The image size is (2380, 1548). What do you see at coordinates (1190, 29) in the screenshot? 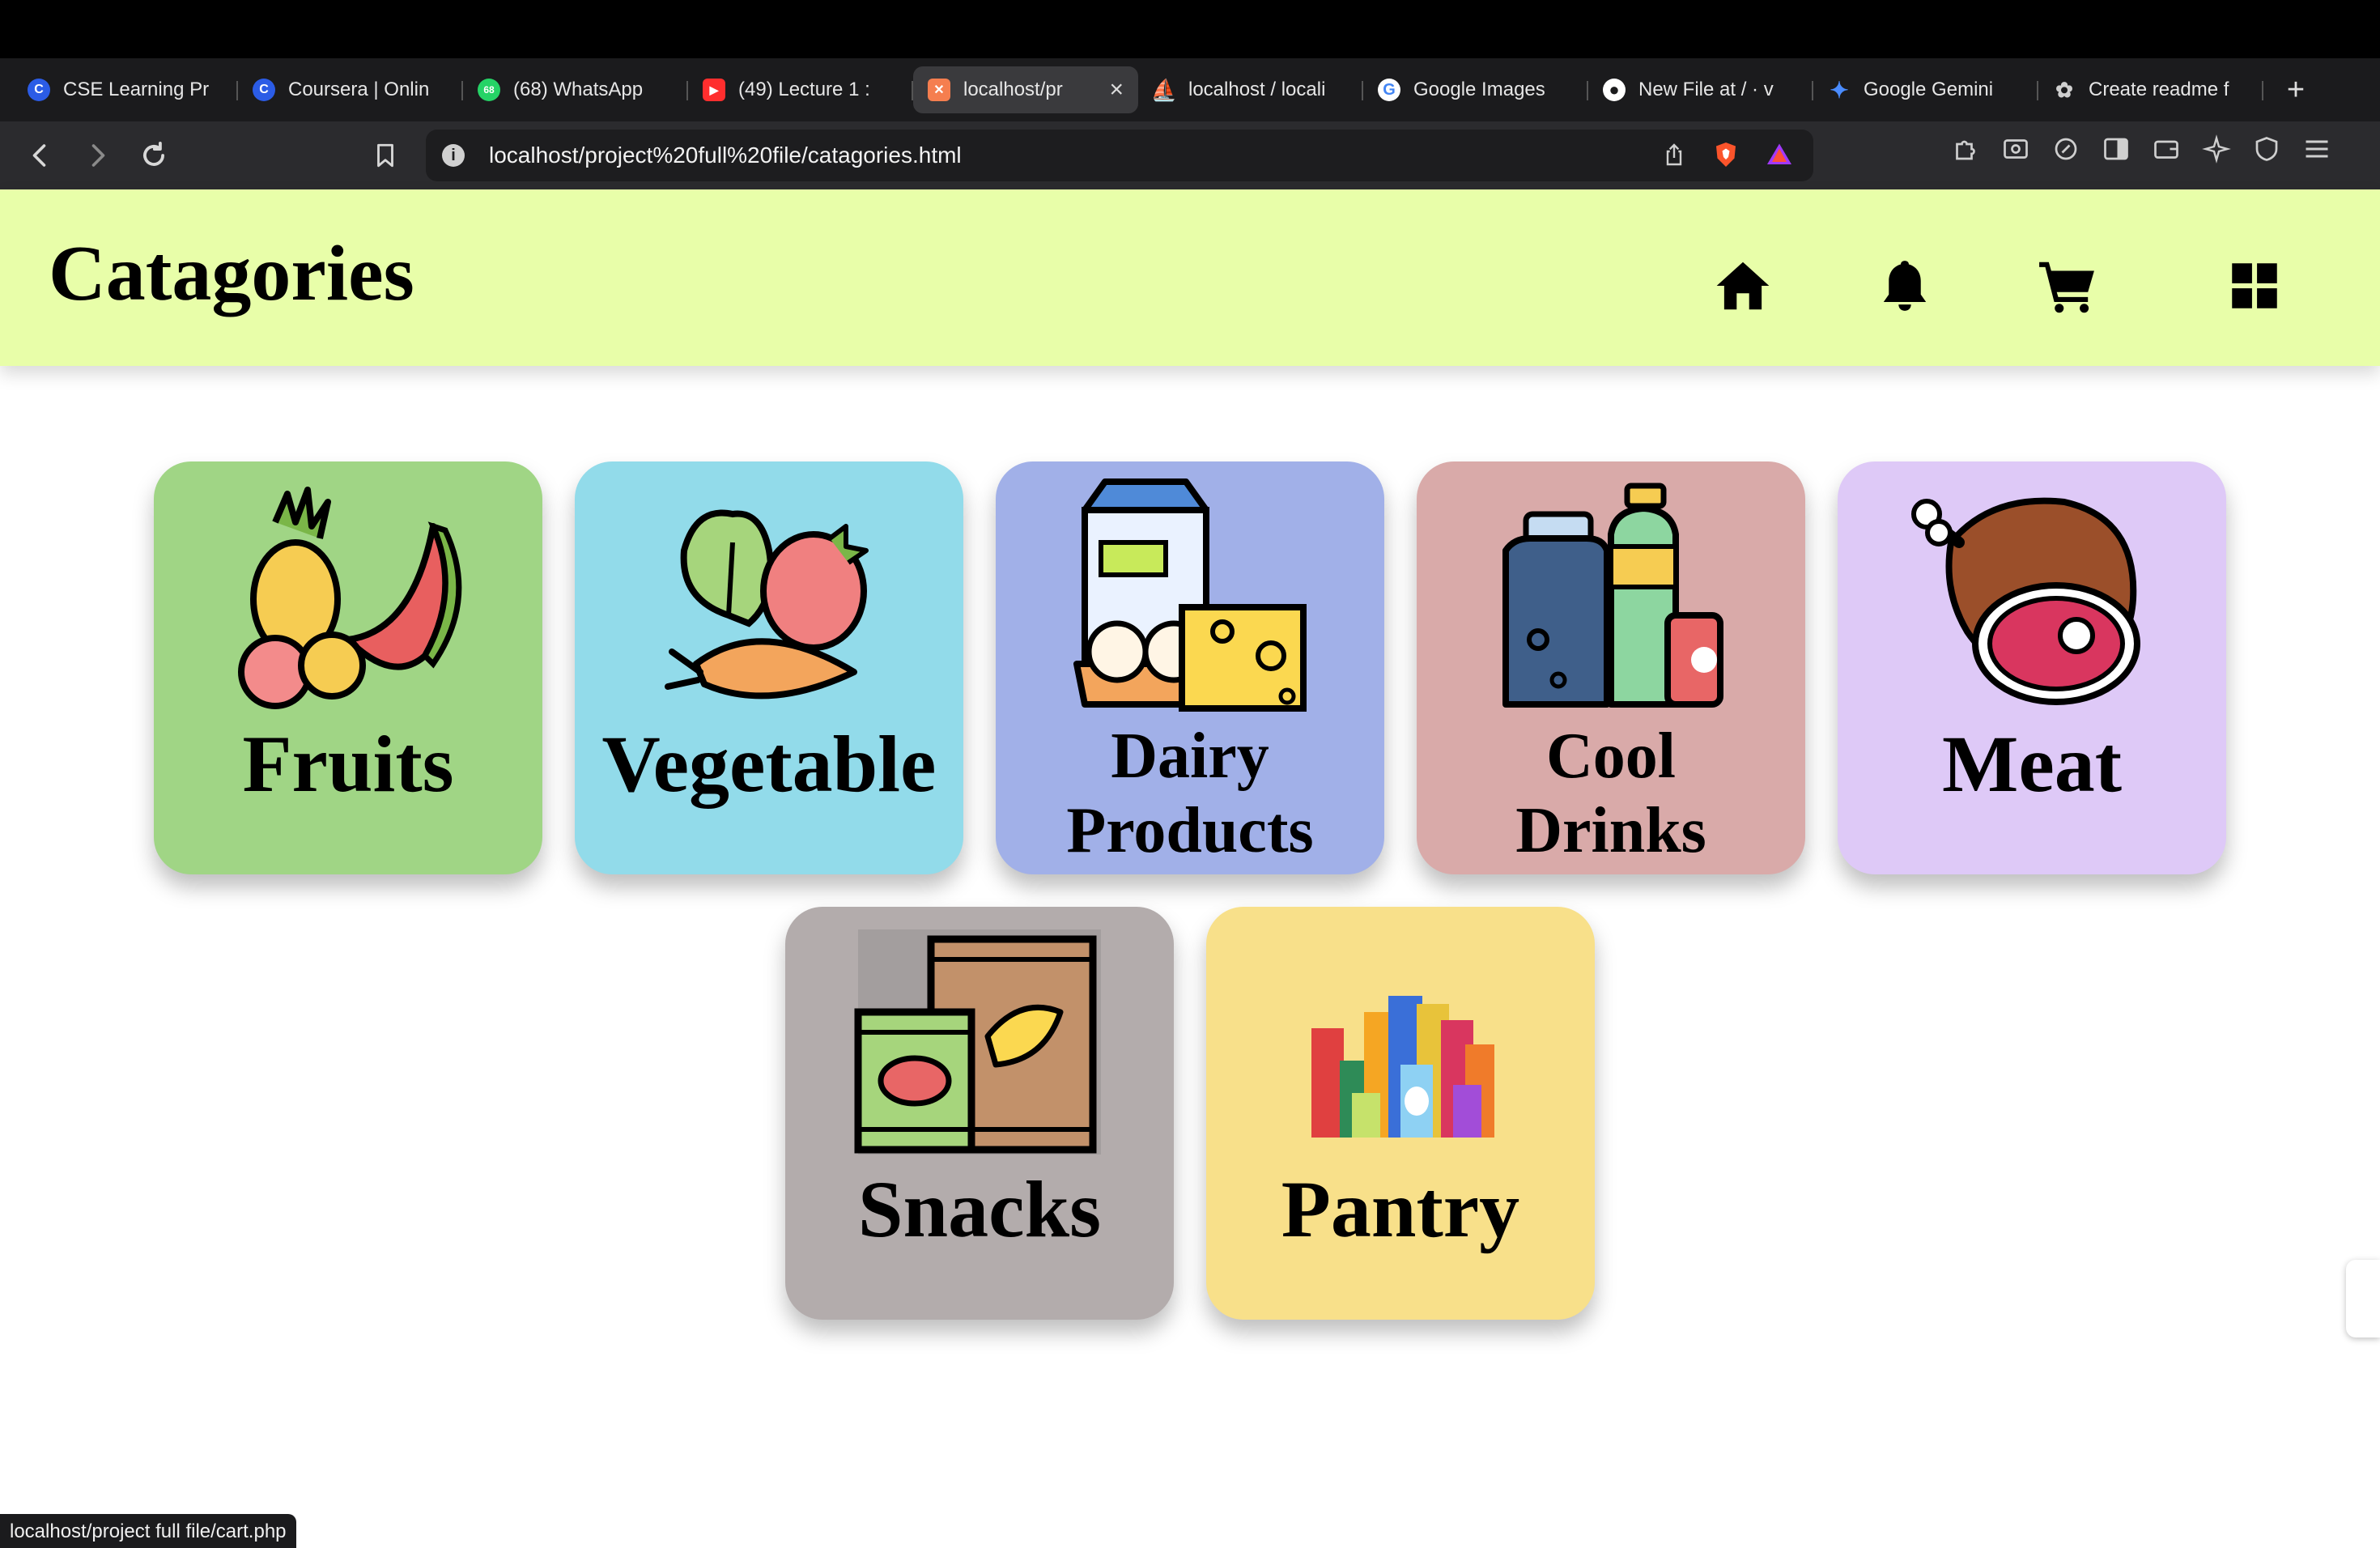
I see `window-titlebar` at bounding box center [1190, 29].